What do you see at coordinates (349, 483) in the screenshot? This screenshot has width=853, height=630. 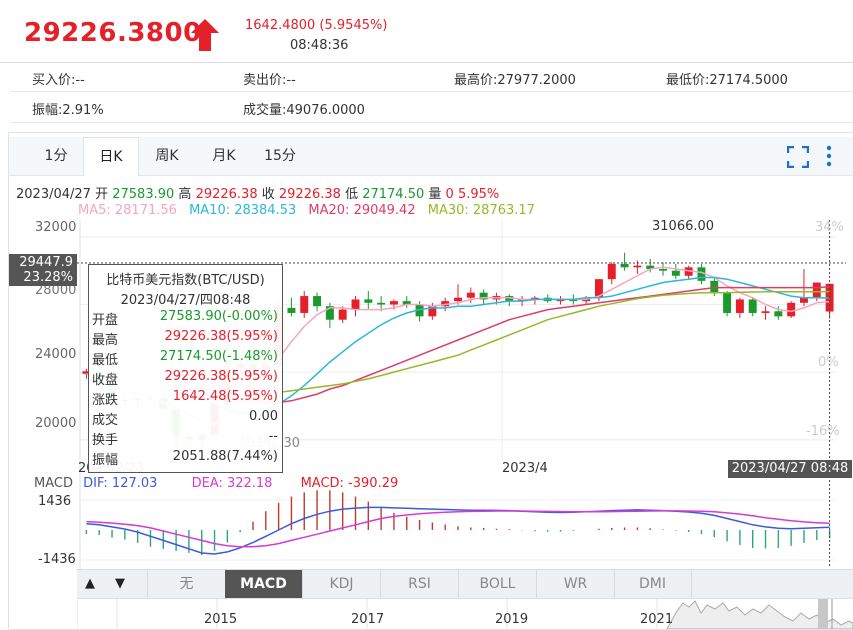 I see `macd-value-label: MACD: -390.29` at bounding box center [349, 483].